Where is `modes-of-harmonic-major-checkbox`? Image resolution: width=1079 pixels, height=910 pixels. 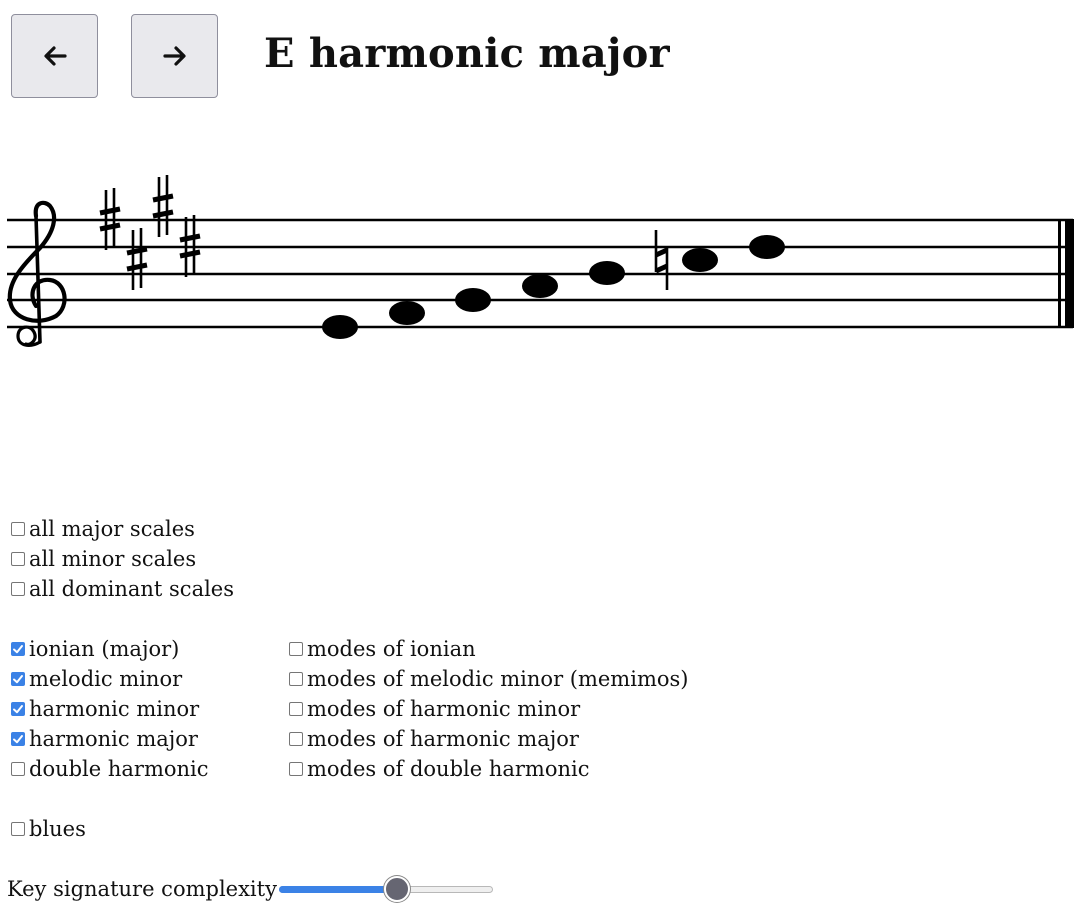 modes-of-harmonic-major-checkbox is located at coordinates (296, 739).